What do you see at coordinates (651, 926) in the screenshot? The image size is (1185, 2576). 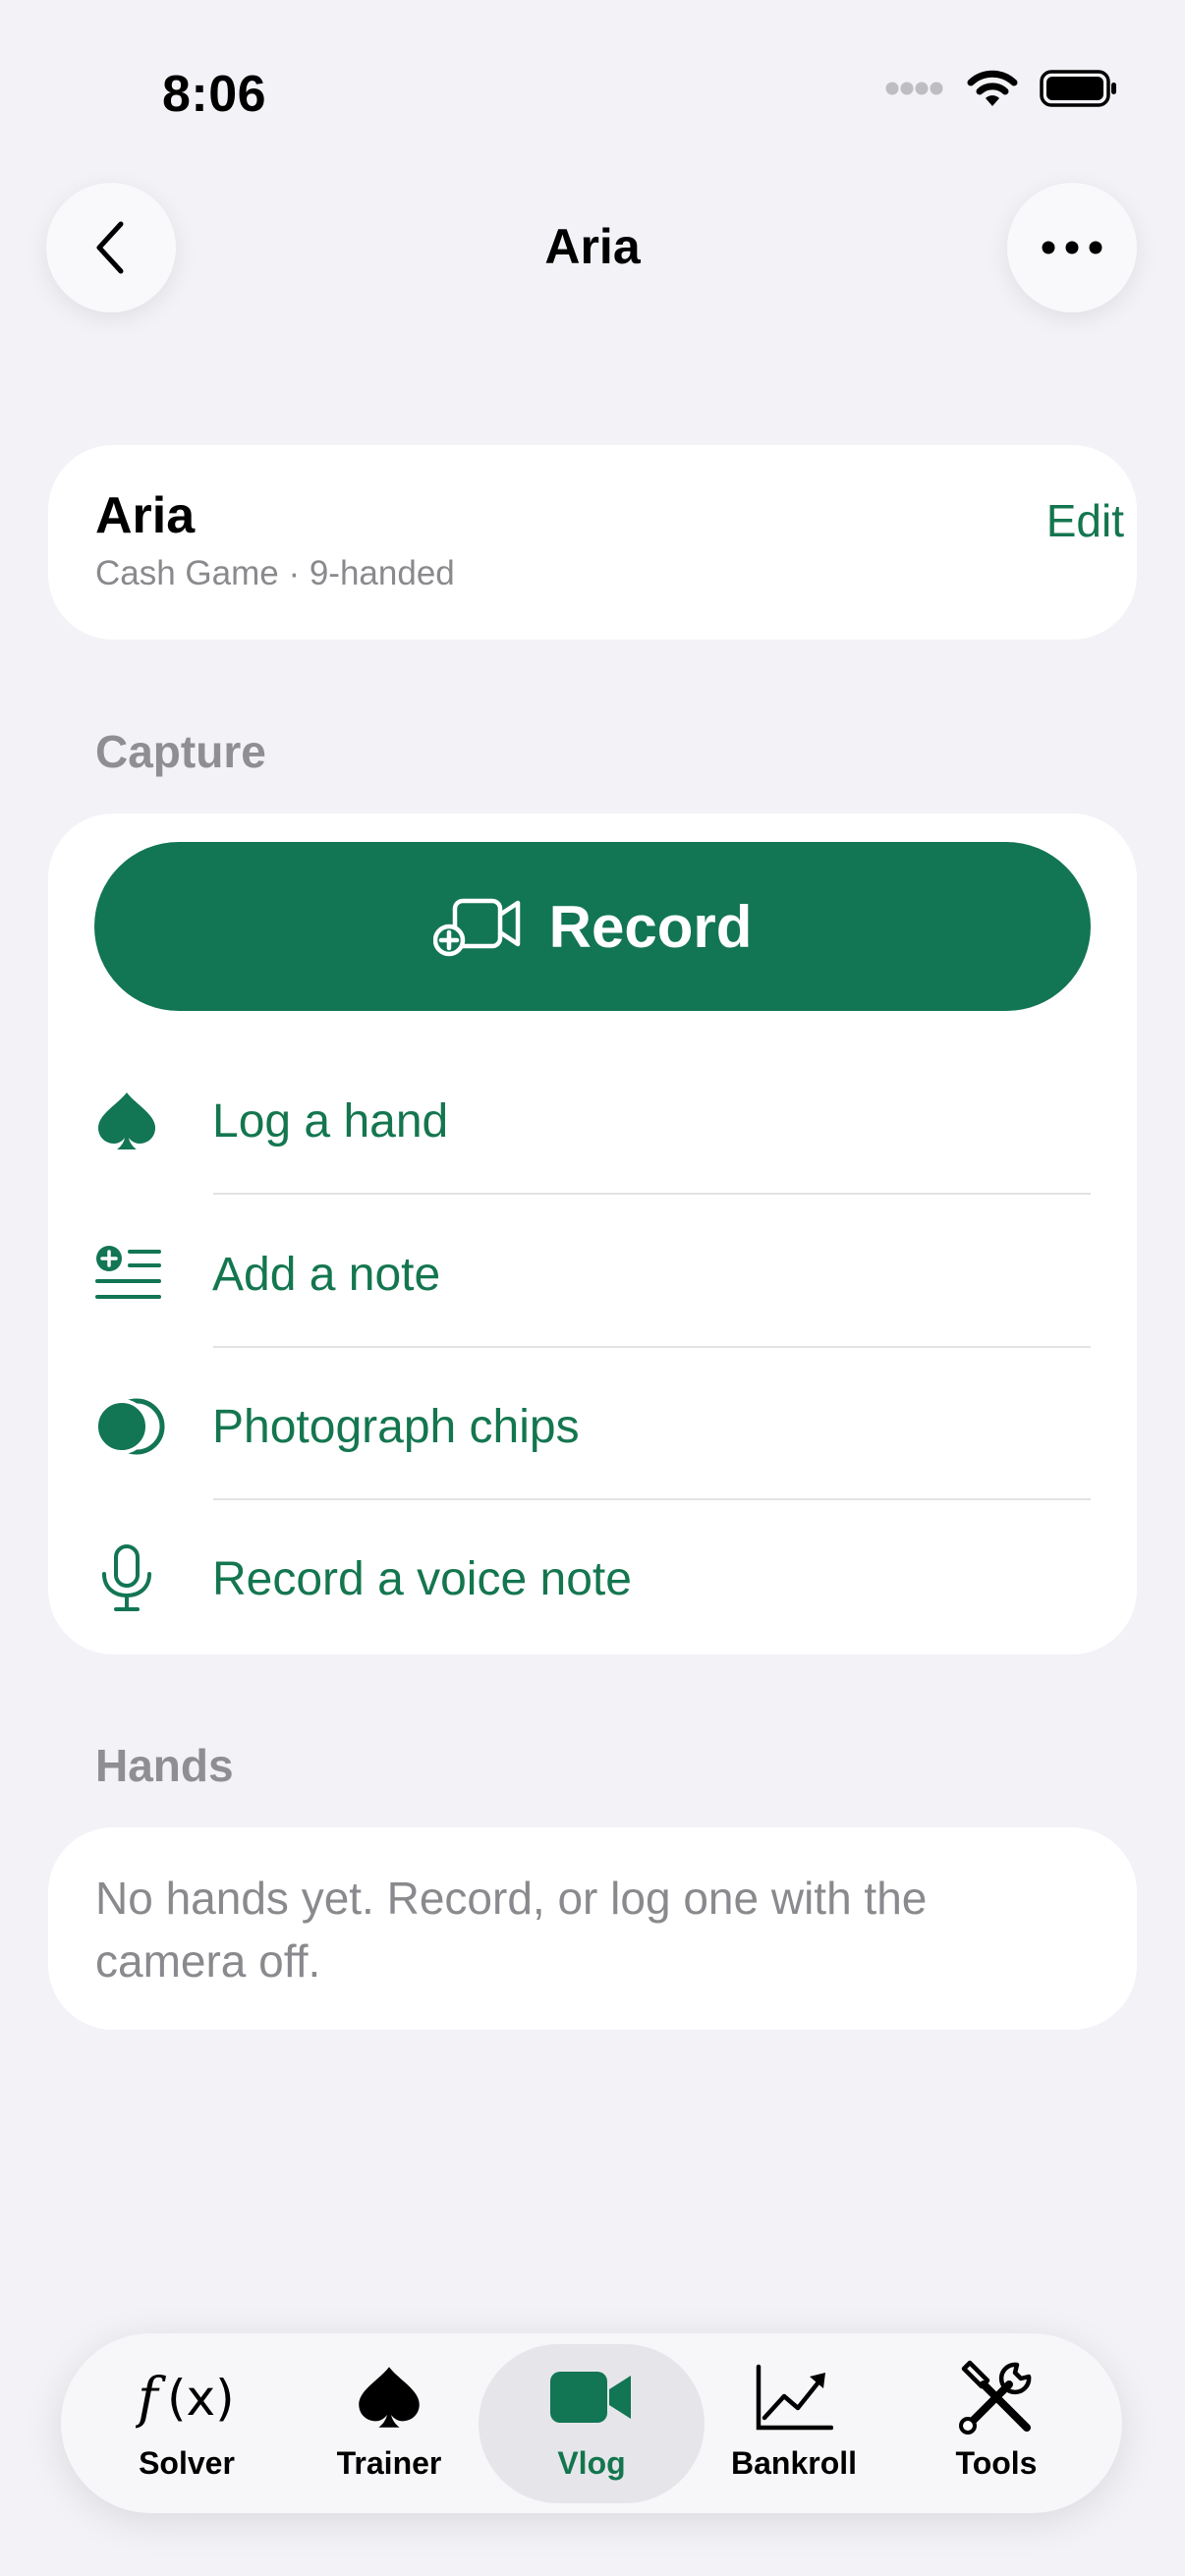 I see `record-label: Record` at bounding box center [651, 926].